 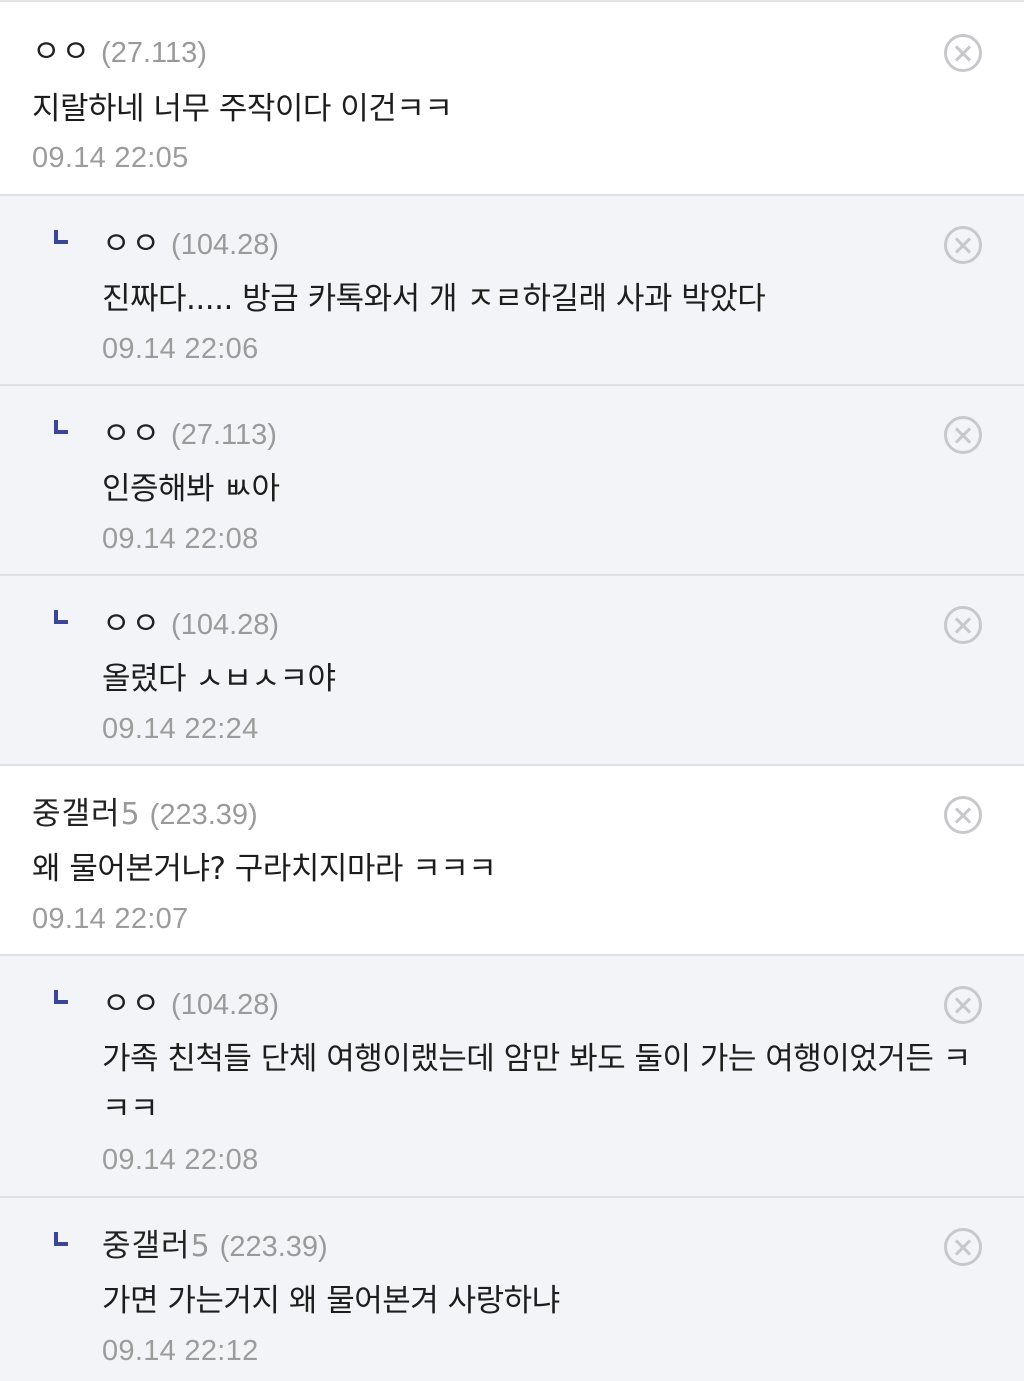 What do you see at coordinates (512, 100) in the screenshot?
I see `comment-item: ㅇㅇ (27.113) 지랄하네 너무 주작이다 이건ㅋㅋ 09.14 22:05` at bounding box center [512, 100].